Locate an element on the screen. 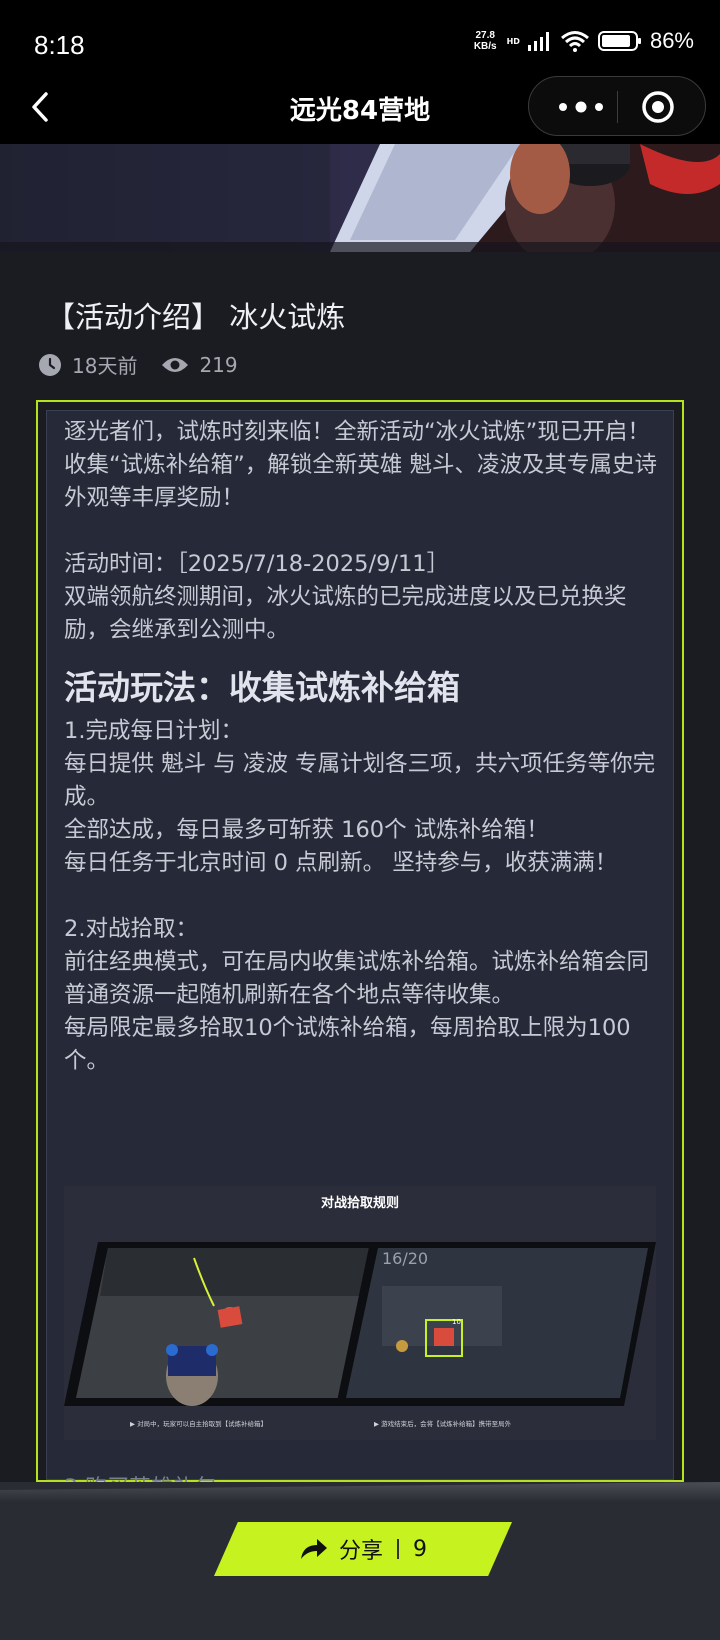  rule-image-art: 16/20 10 is located at coordinates (360, 1324).